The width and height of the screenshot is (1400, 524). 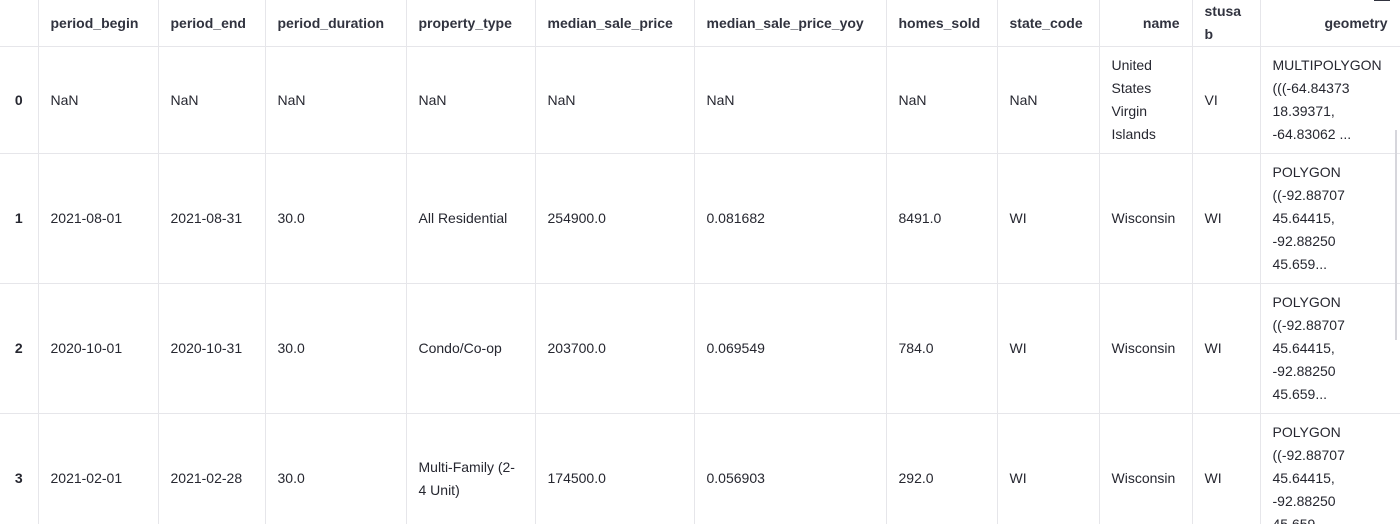 I want to click on cell-period-end: NaN, so click(x=211, y=100).